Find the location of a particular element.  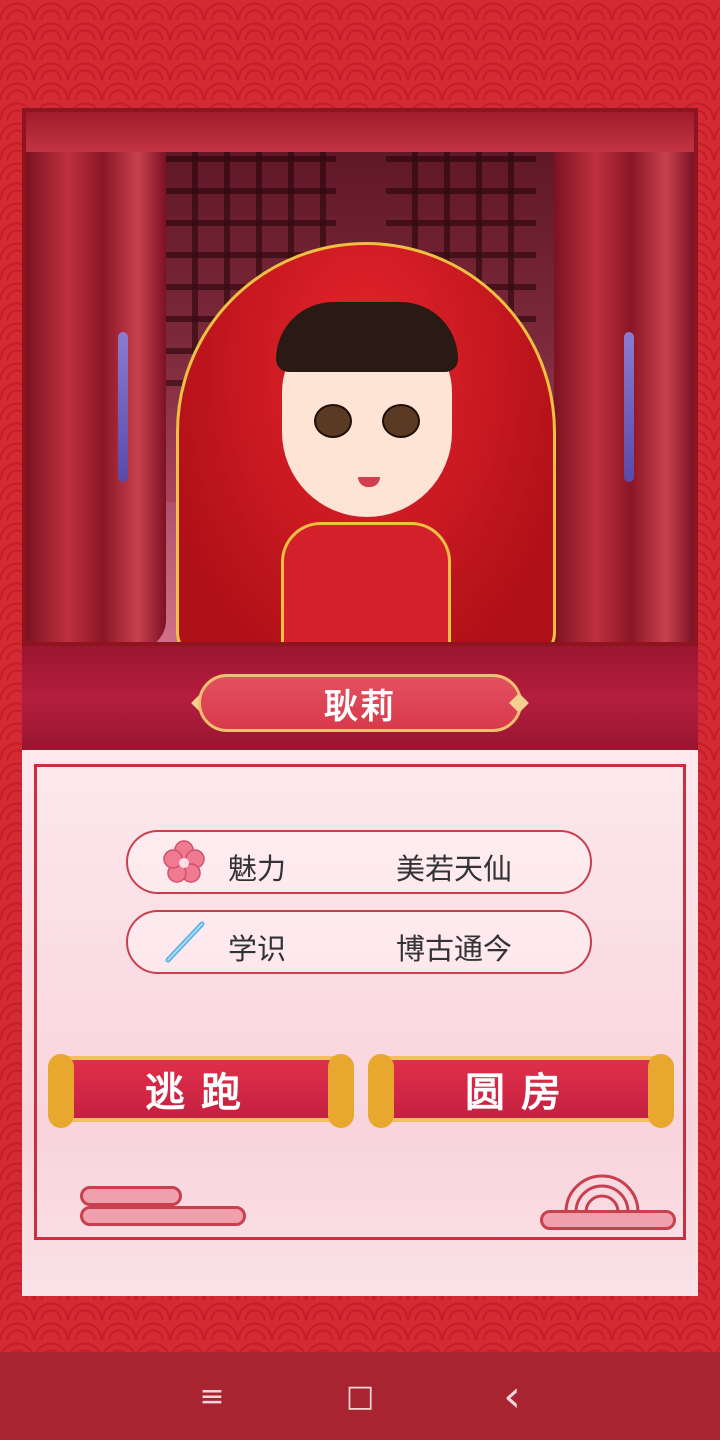

flee-button: 逃跑 is located at coordinates (201, 1091).